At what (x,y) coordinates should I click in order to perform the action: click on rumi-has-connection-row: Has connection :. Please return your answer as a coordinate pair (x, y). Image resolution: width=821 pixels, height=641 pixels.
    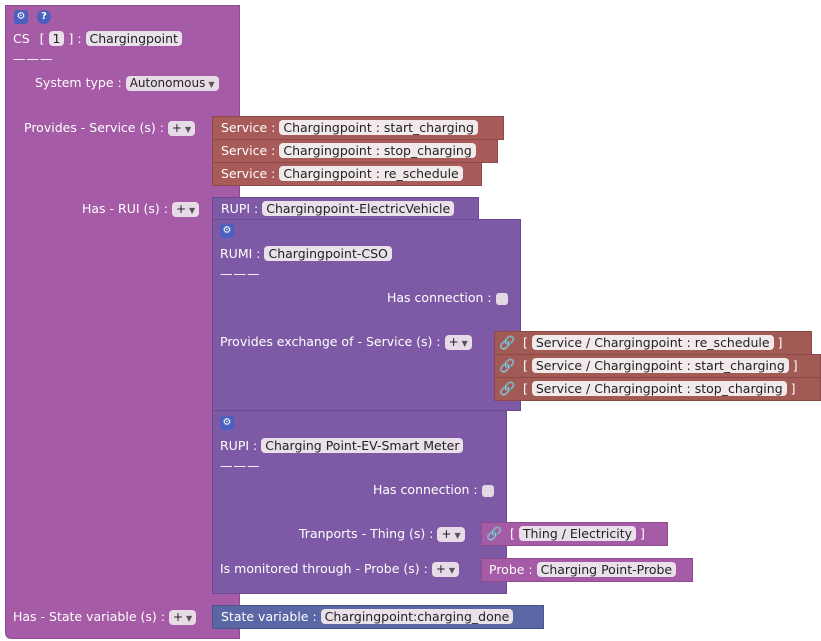
    Looking at the image, I should click on (447, 297).